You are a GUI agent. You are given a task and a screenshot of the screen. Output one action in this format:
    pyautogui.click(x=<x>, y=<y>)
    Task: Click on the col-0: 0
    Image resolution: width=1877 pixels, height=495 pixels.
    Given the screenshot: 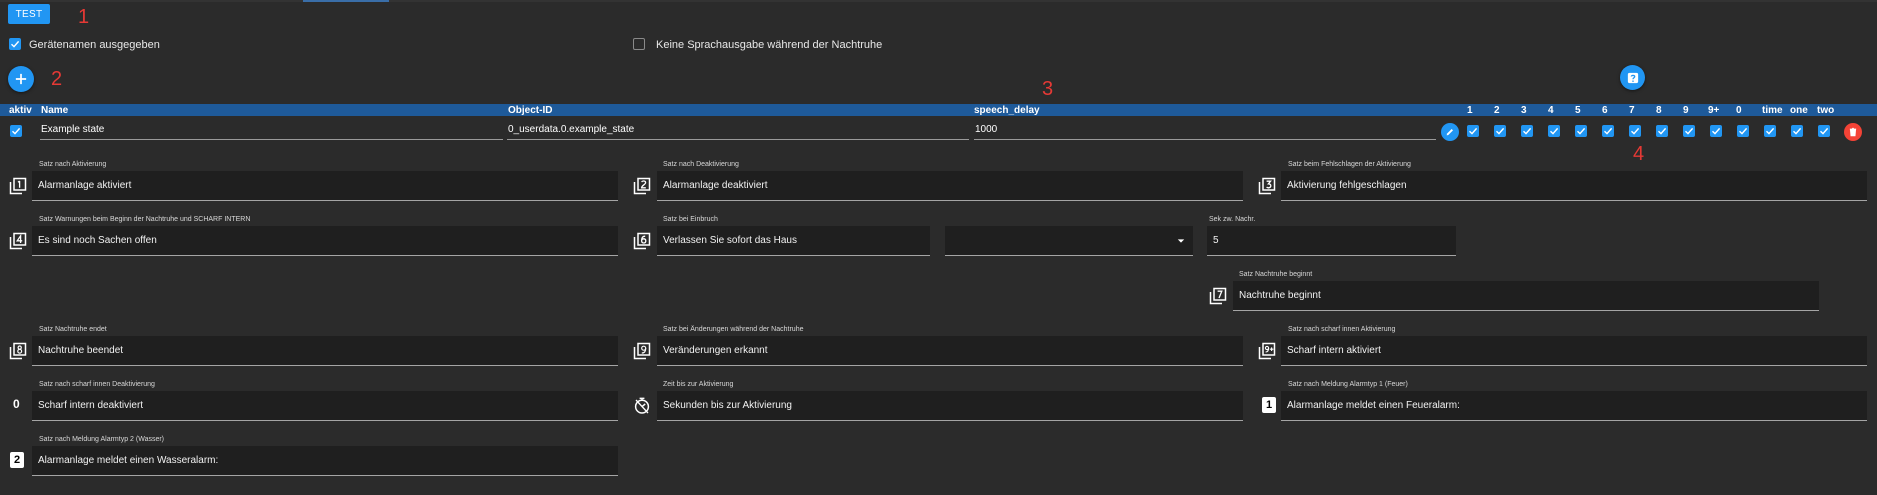 What is the action you would take?
    pyautogui.click(x=1739, y=110)
    